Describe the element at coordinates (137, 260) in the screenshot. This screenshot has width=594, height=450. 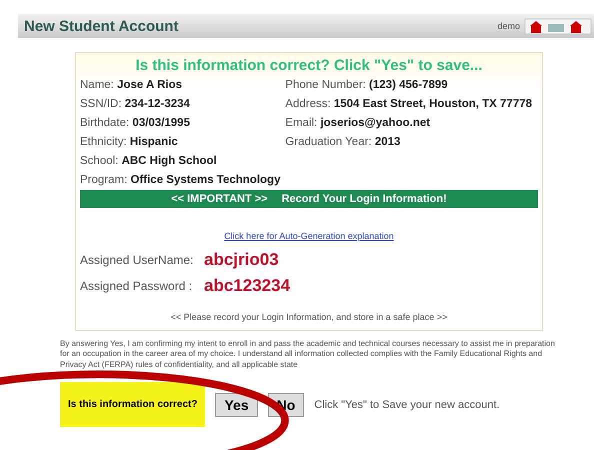
I see `credential-label: Assigned UserName:` at that location.